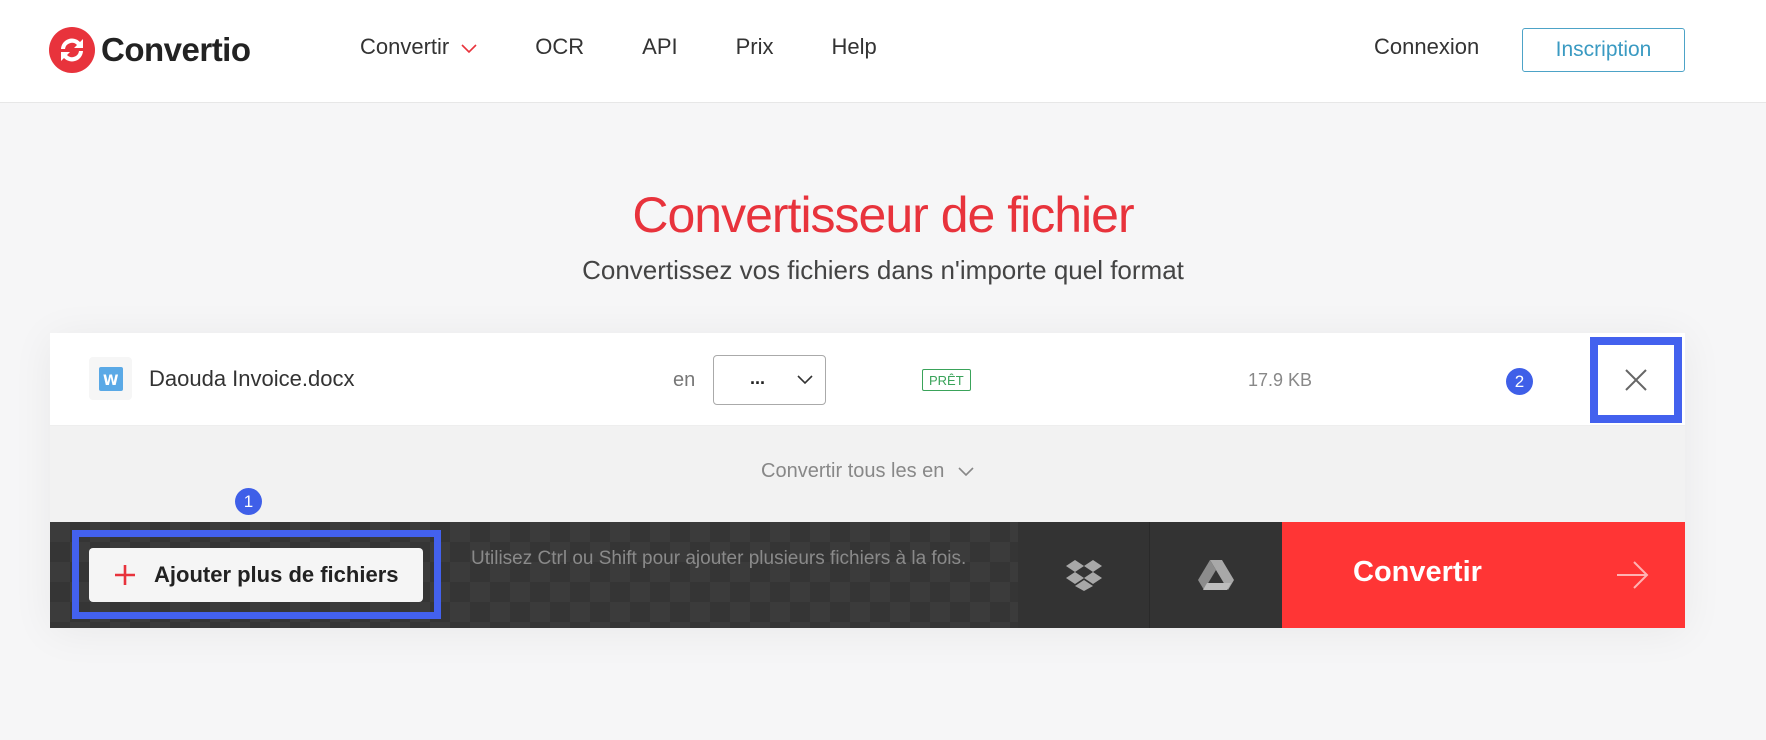 This screenshot has height=740, width=1766. I want to click on remove-file-button, so click(1636, 380).